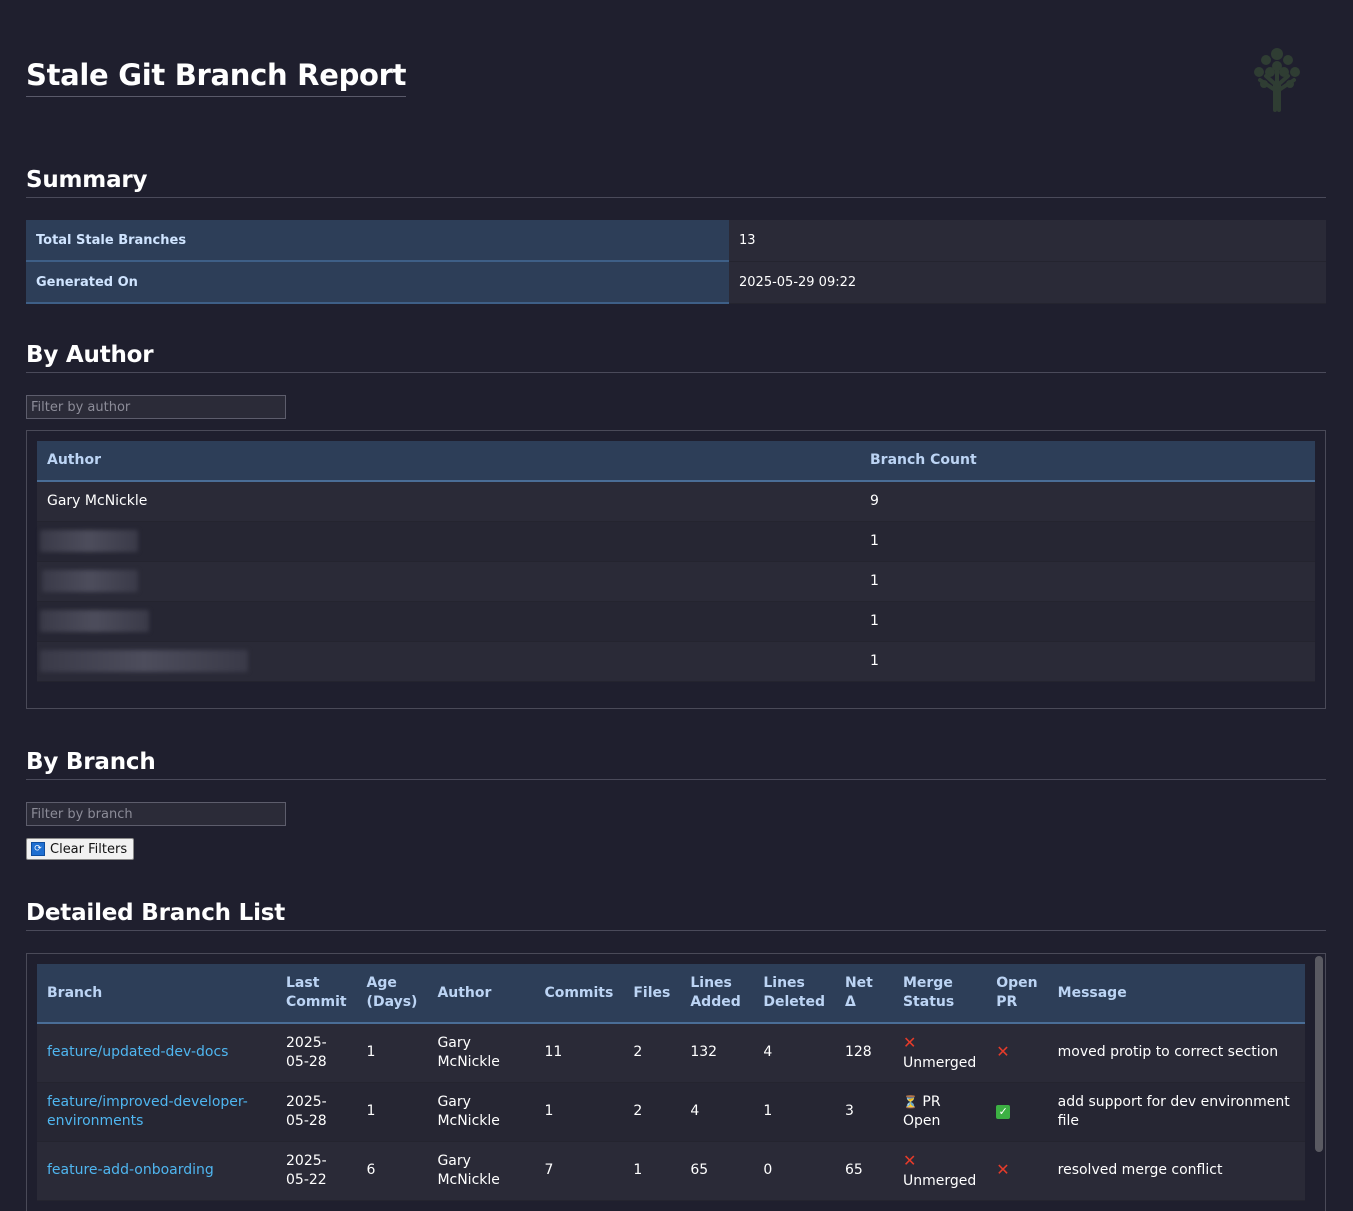 This screenshot has height=1211, width=1353. I want to click on summary-value: 13, so click(1027, 241).